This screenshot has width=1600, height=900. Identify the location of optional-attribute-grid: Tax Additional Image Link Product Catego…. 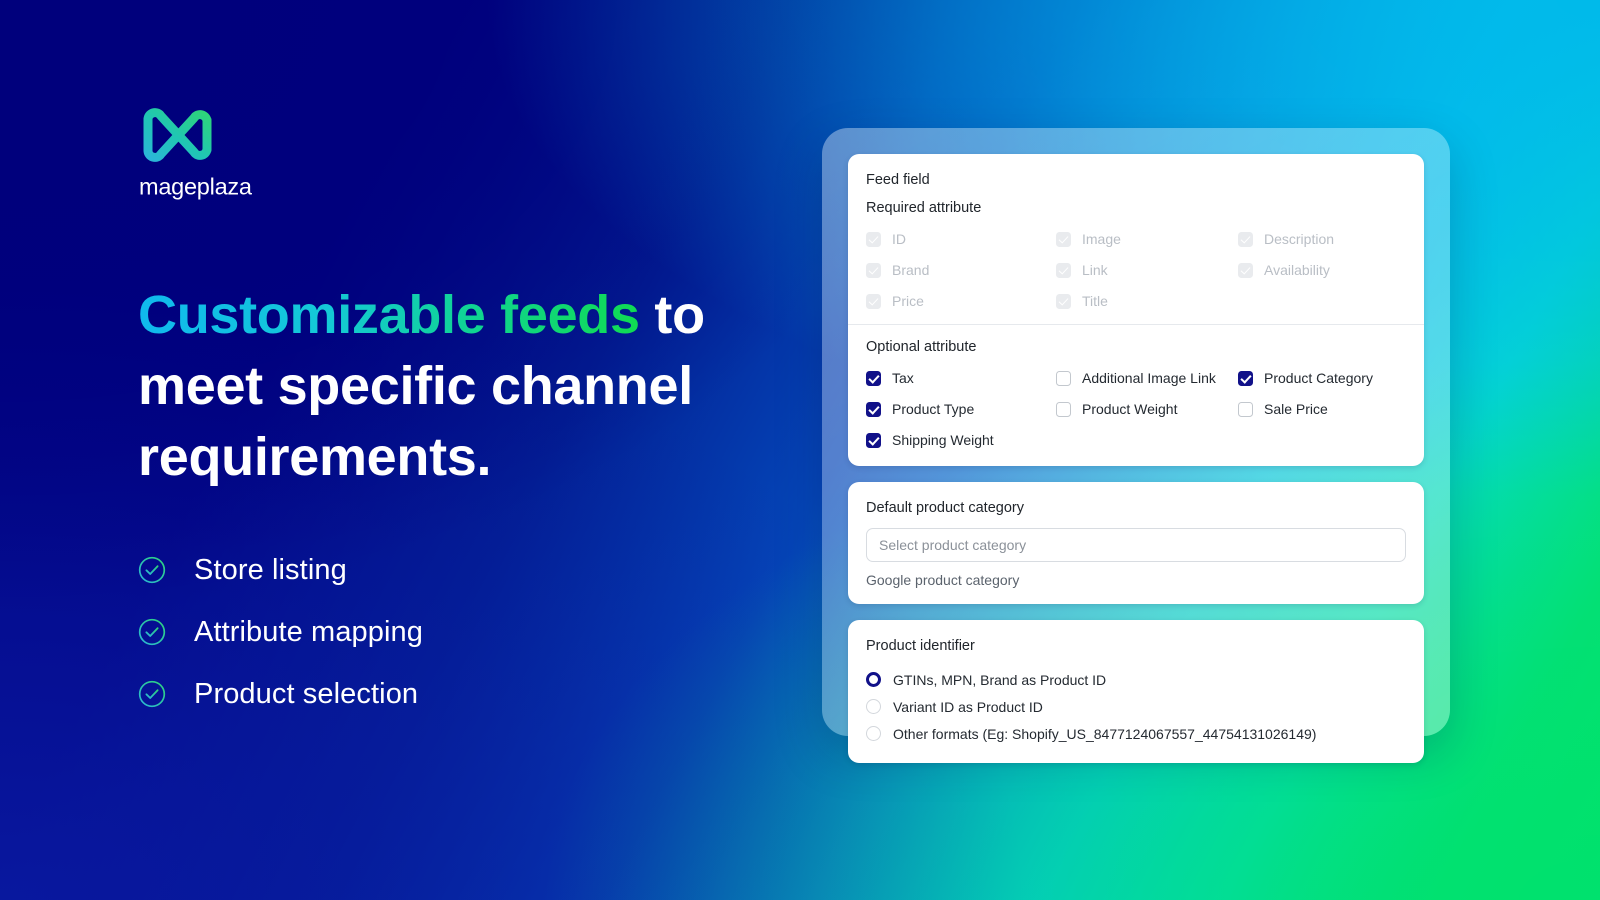
(1136, 409).